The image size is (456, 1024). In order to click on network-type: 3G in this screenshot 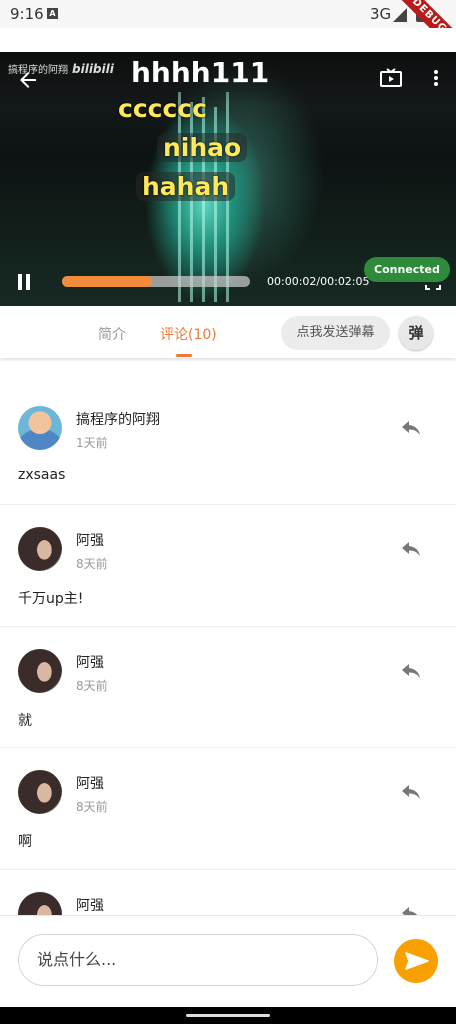, I will do `click(381, 14)`.